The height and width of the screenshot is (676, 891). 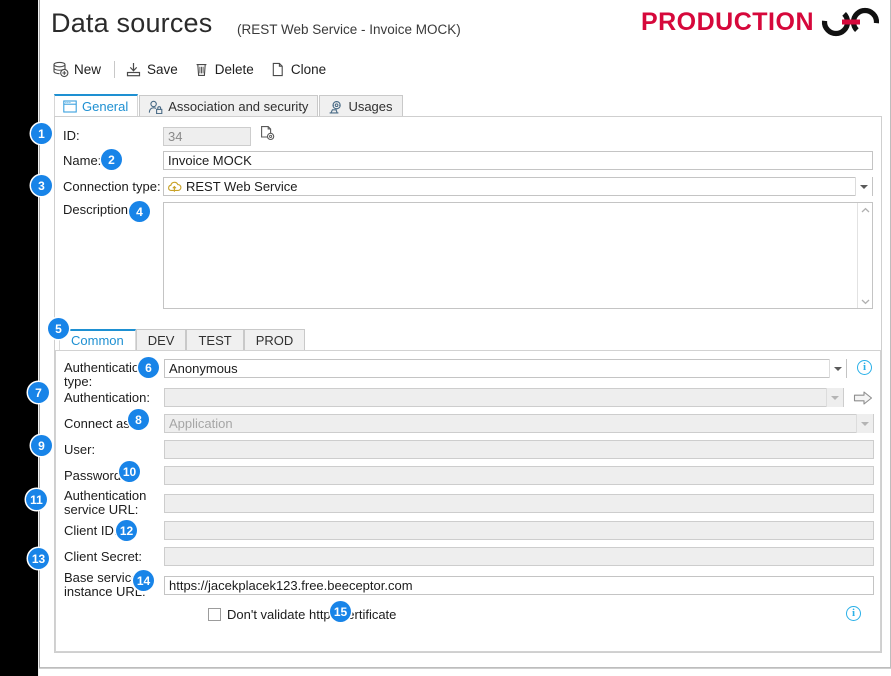 I want to click on callout-badge-12: 12, so click(x=126, y=530).